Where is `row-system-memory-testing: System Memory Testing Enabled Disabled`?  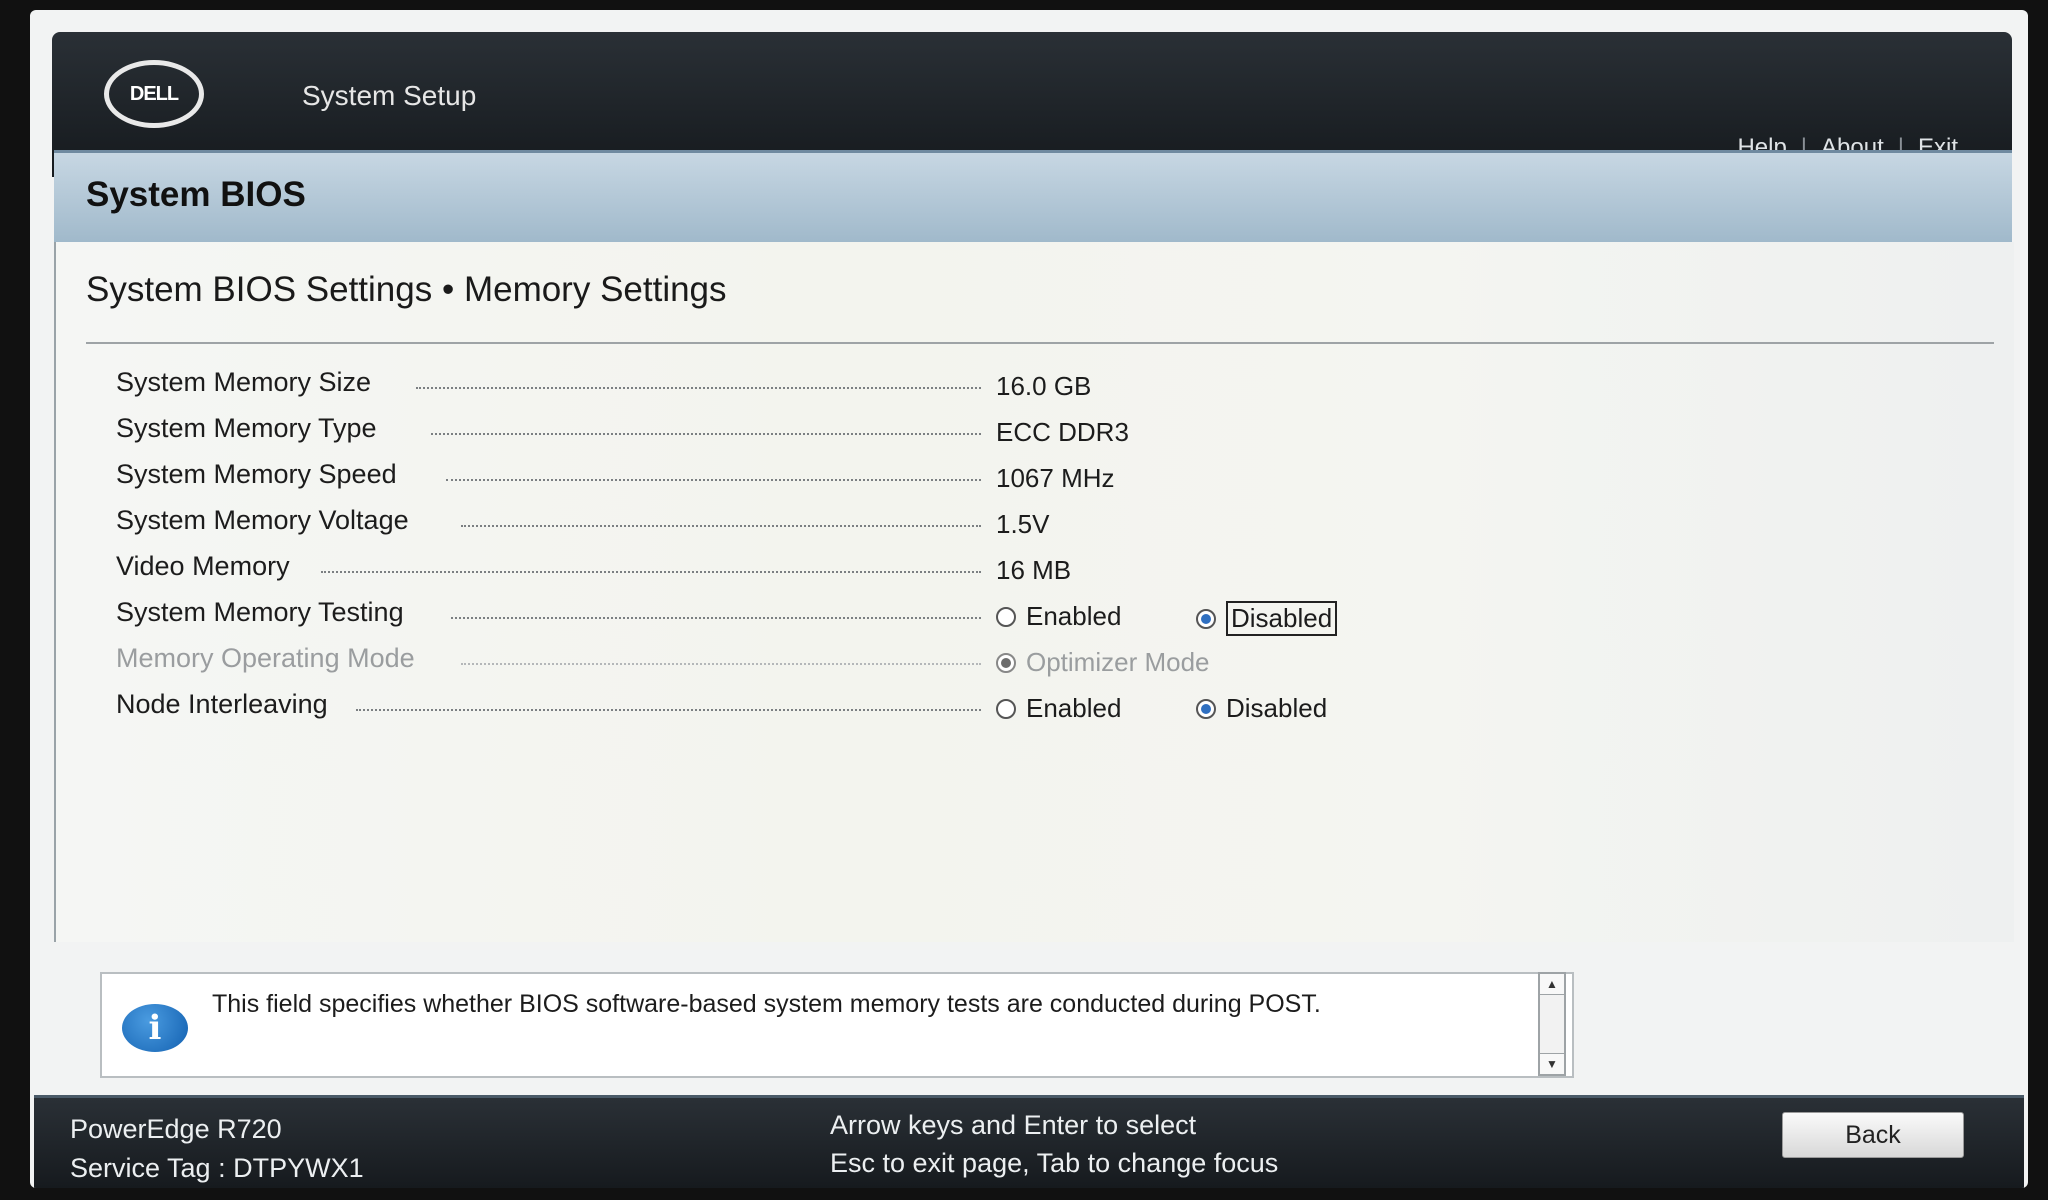
row-system-memory-testing: System Memory Testing Enabled Disabled is located at coordinates (816, 617).